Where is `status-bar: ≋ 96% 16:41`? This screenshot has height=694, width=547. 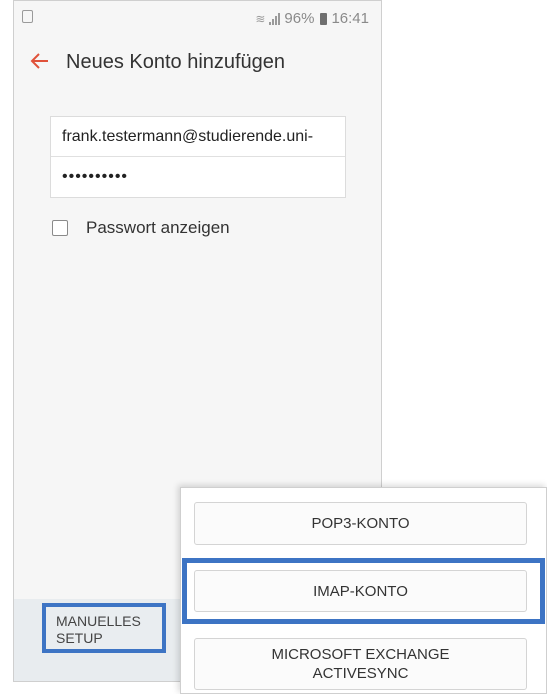 status-bar: ≋ 96% 16:41 is located at coordinates (197, 19).